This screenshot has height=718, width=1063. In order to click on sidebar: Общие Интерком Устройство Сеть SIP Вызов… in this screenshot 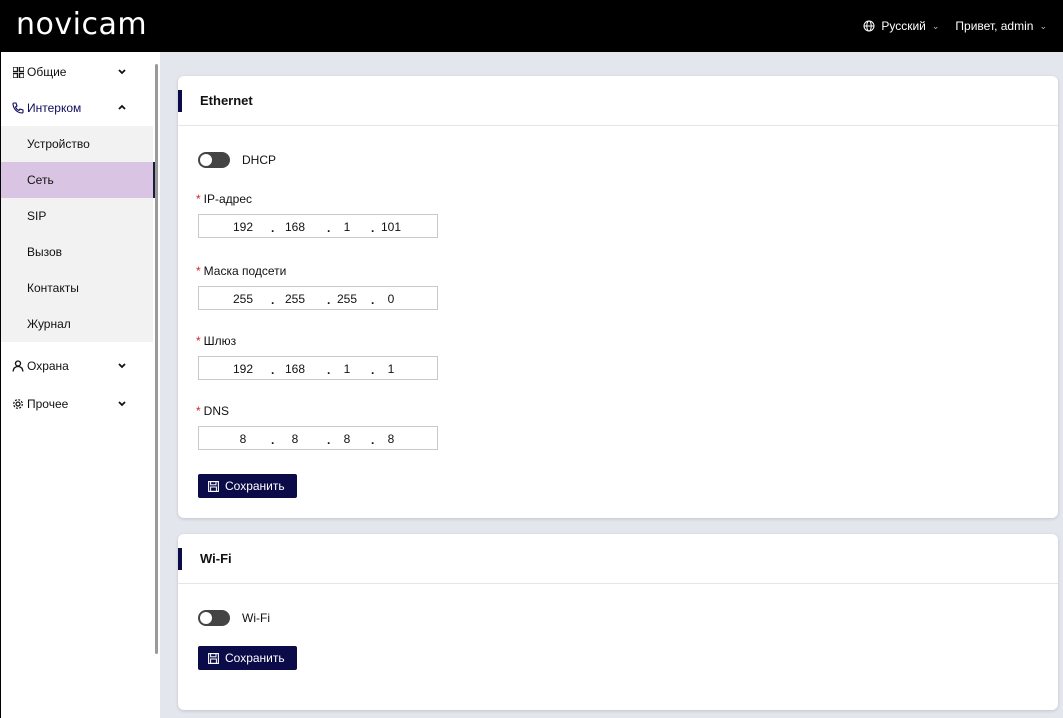, I will do `click(80, 385)`.